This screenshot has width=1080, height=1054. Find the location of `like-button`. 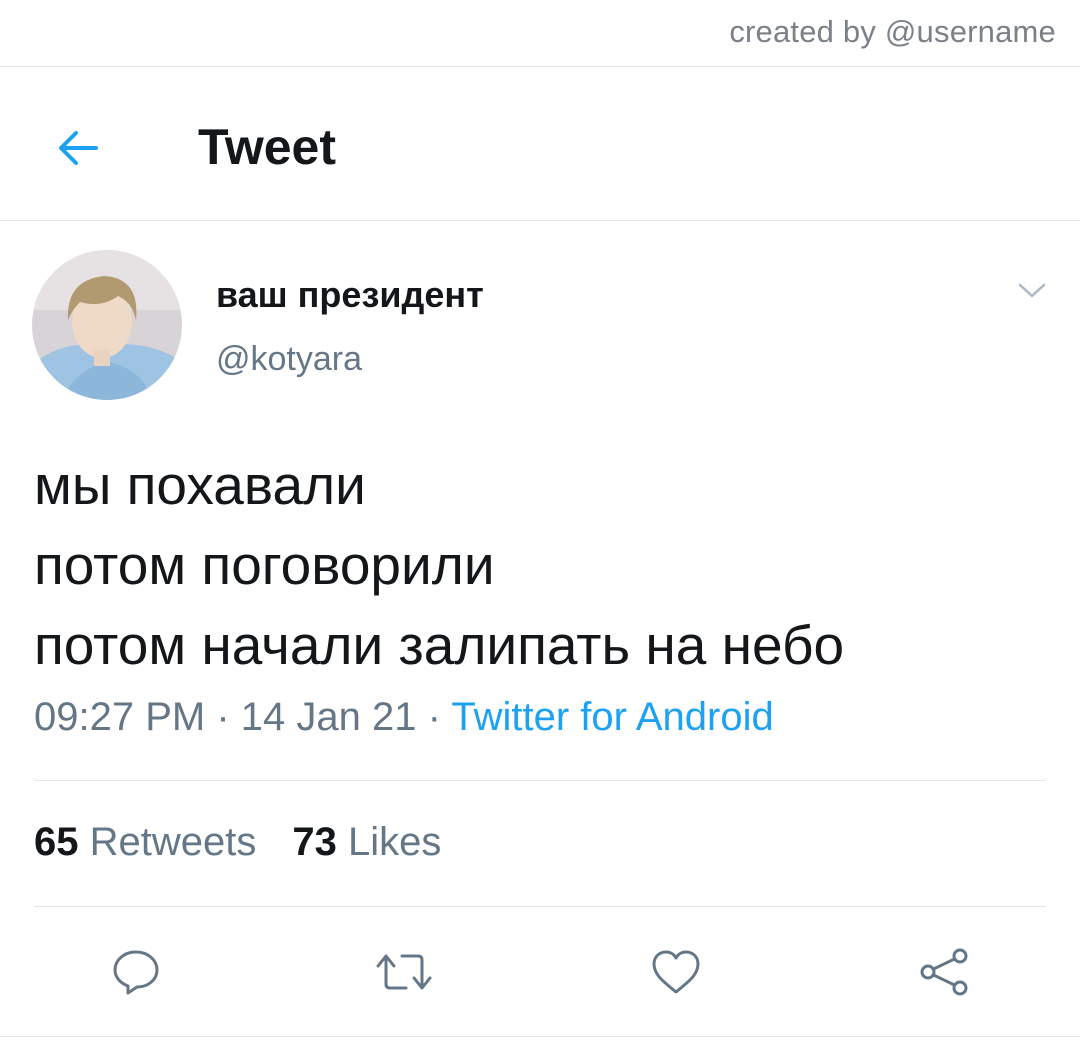

like-button is located at coordinates (676, 972).